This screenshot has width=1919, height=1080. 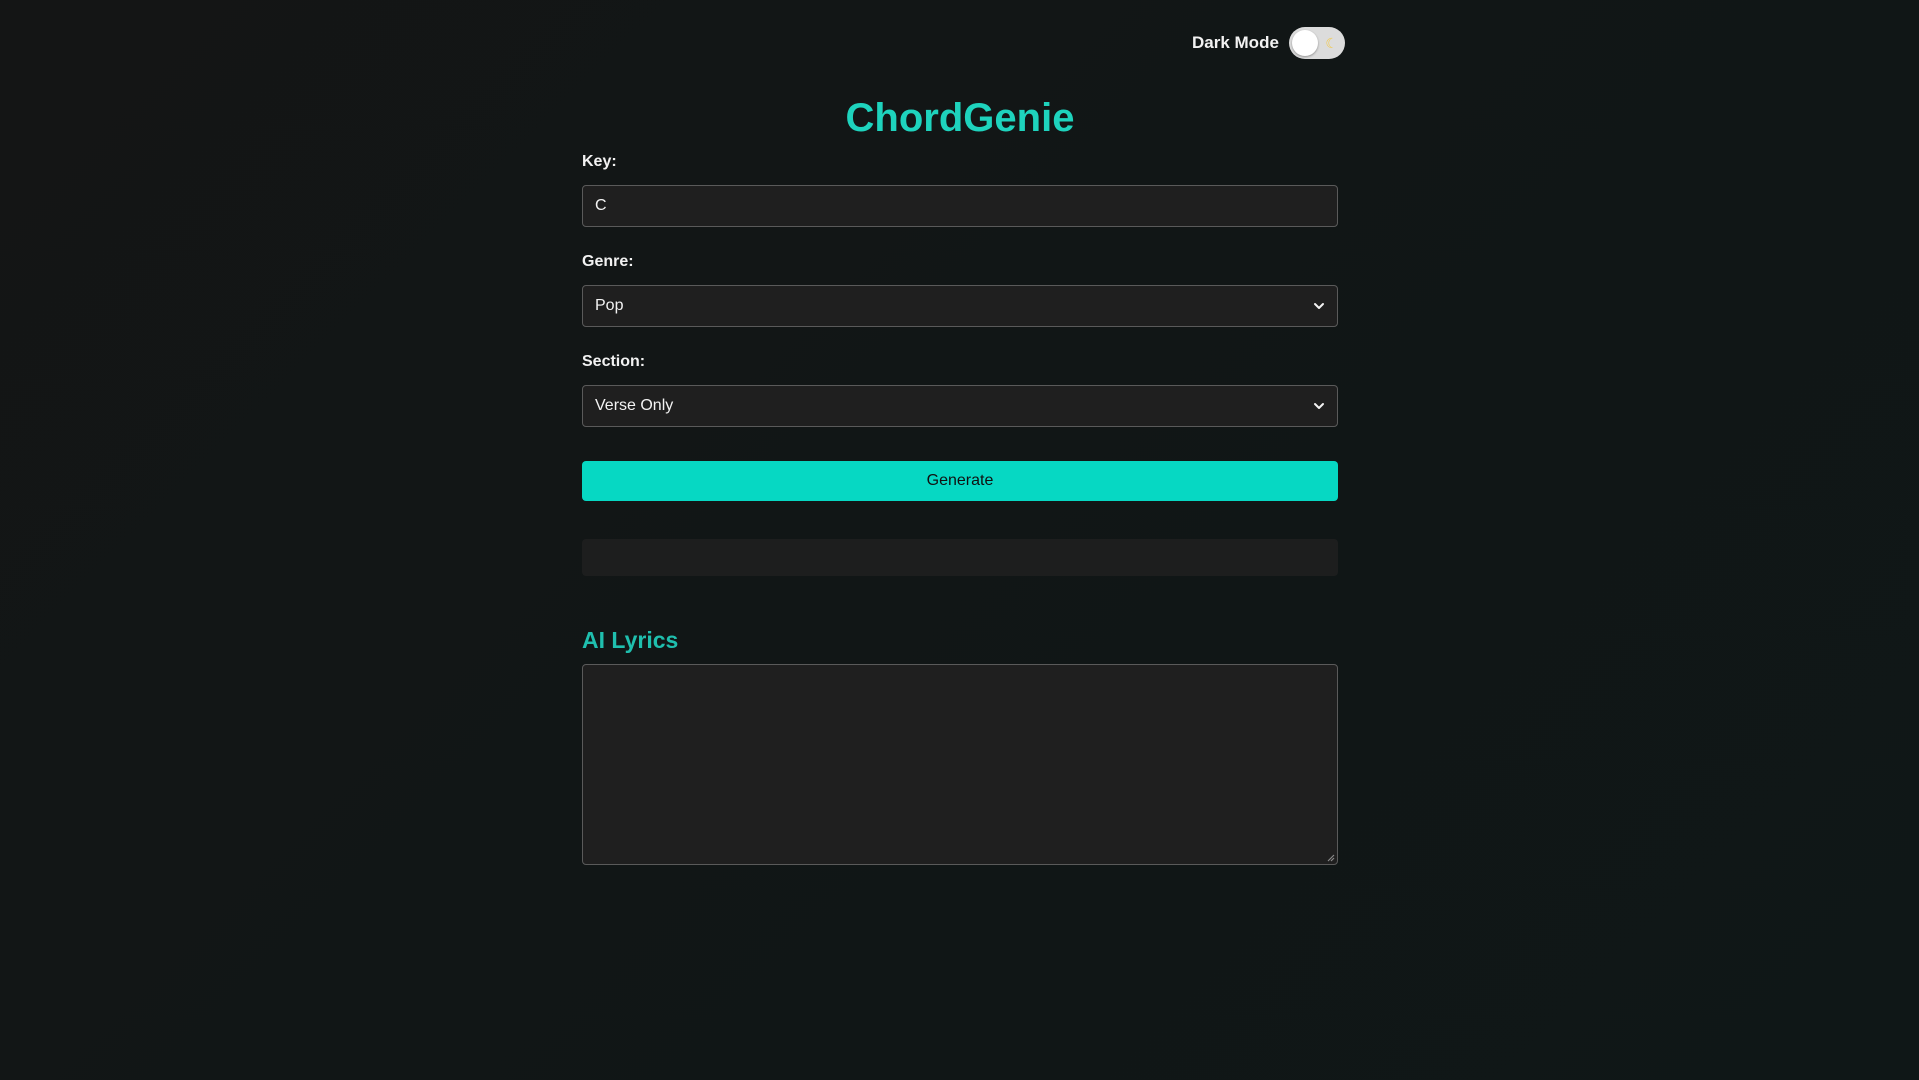 I want to click on key-input: C, so click(x=960, y=206).